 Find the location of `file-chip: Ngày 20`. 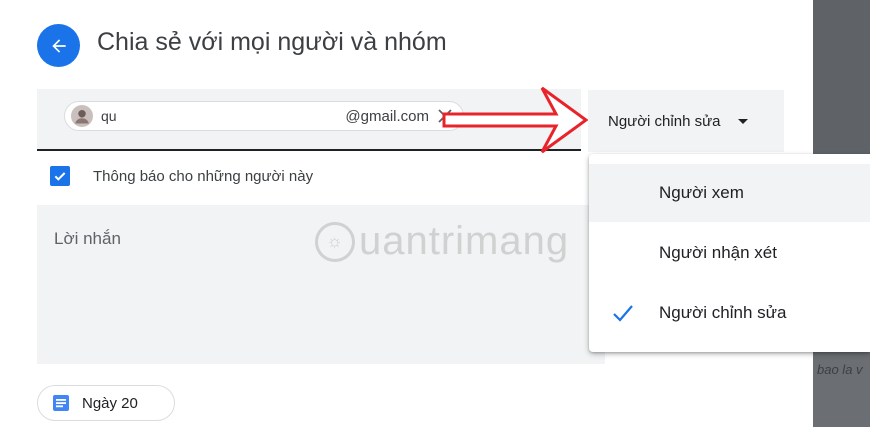

file-chip: Ngày 20 is located at coordinates (106, 403).